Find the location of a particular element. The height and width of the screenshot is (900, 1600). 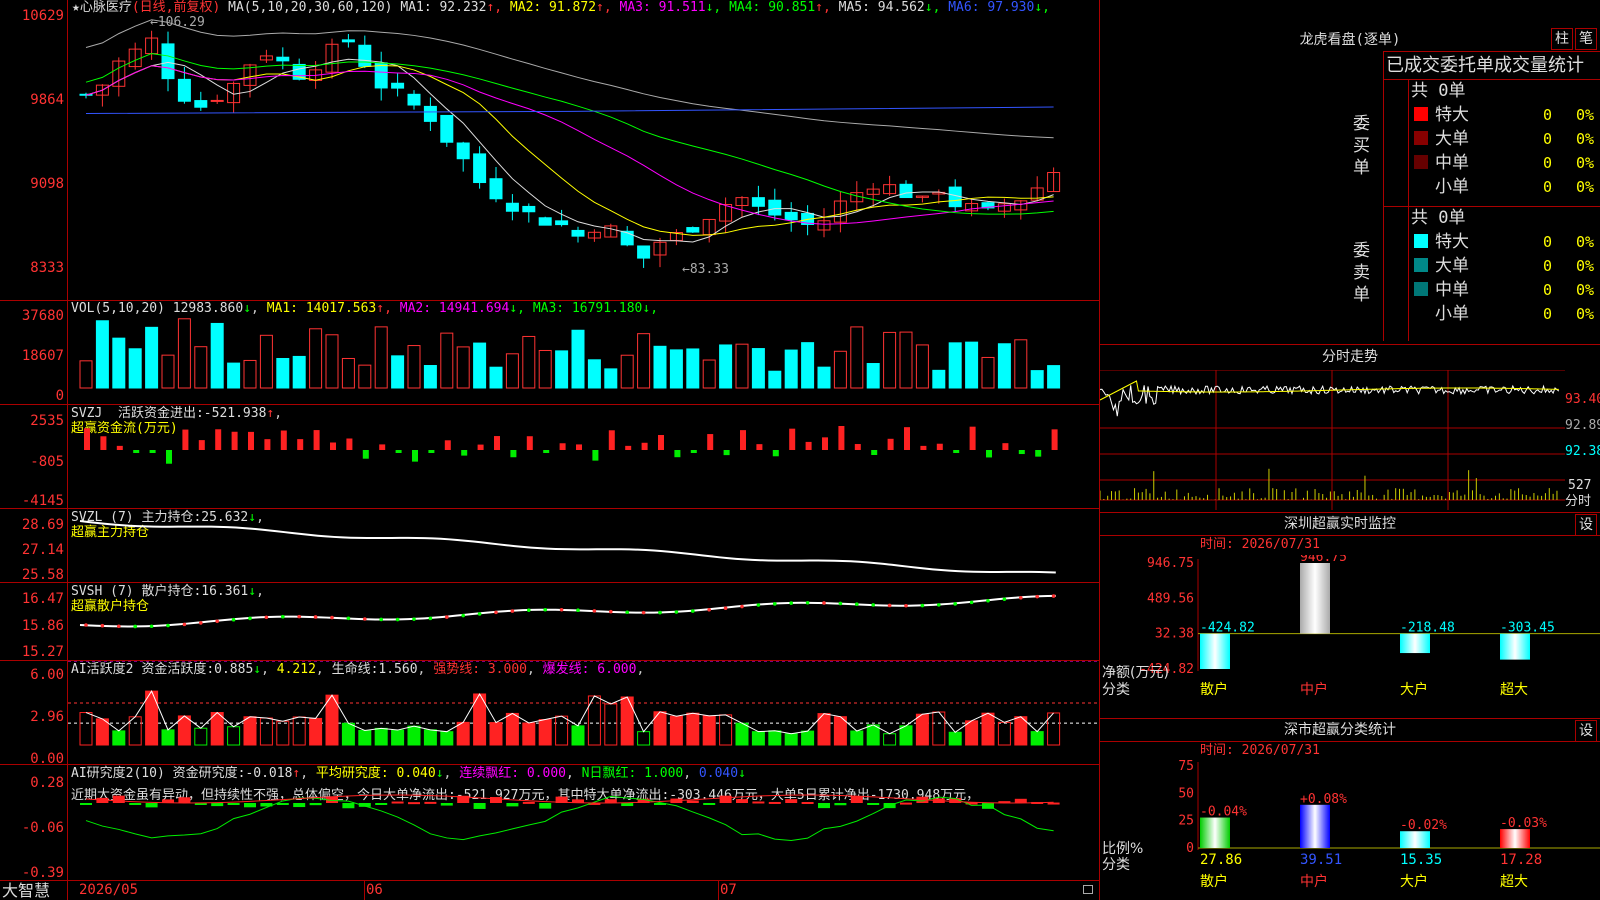

svzl-chart is located at coordinates (583, 545).